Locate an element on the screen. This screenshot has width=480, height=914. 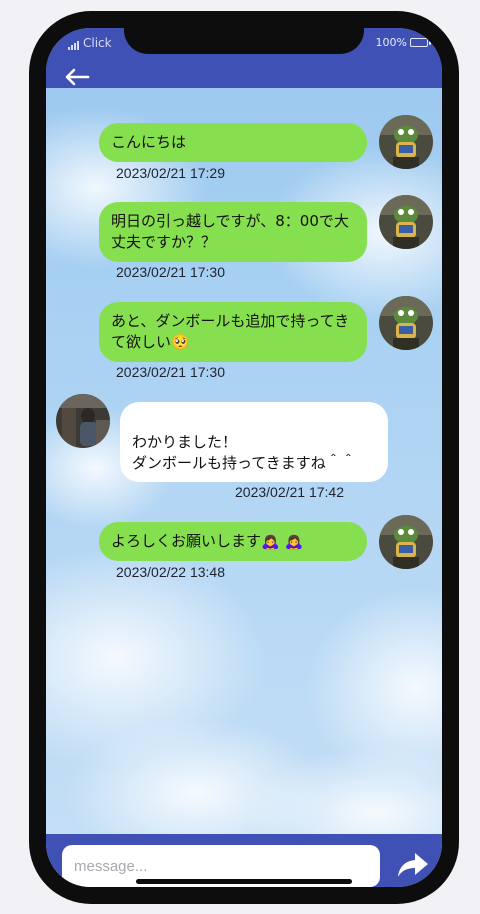
battery-icon is located at coordinates (420, 42).